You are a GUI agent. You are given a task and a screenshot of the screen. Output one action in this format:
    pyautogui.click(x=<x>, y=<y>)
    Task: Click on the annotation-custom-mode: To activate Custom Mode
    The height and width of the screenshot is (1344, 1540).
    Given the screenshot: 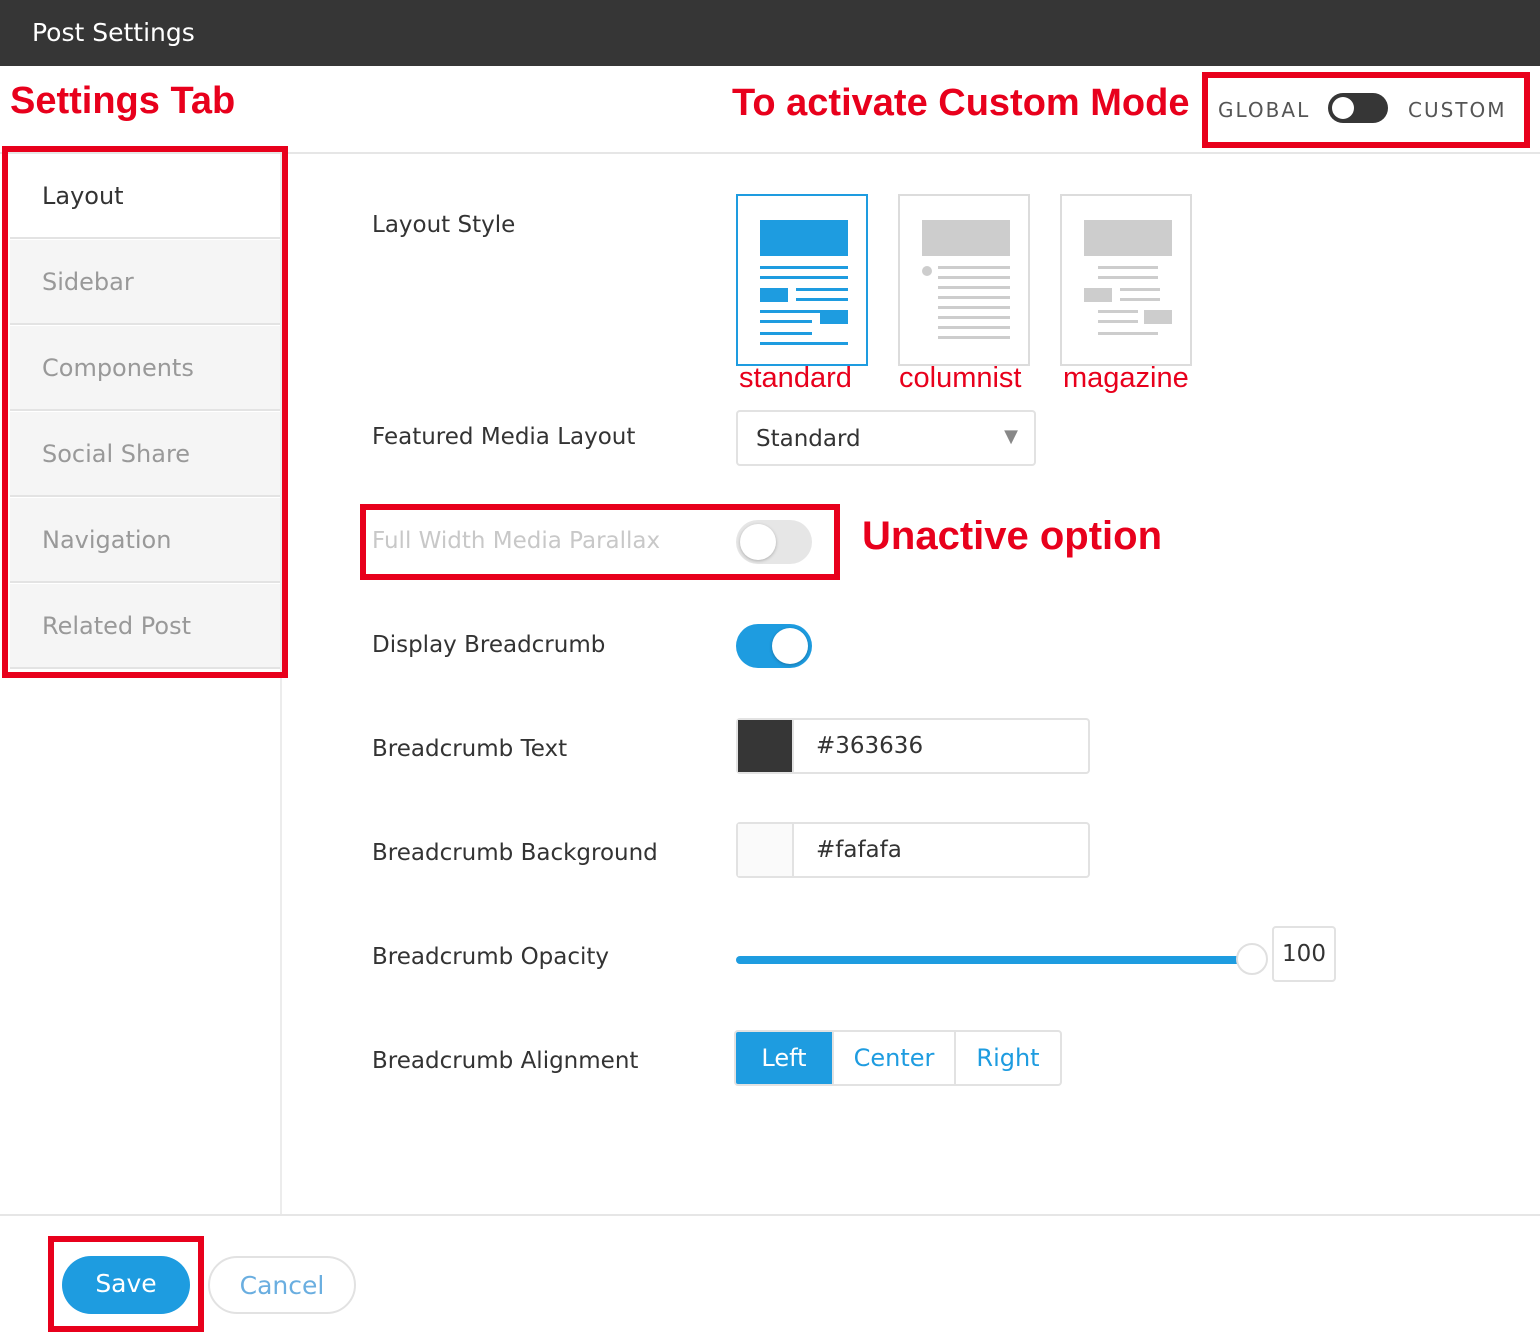 What is the action you would take?
    pyautogui.click(x=961, y=103)
    